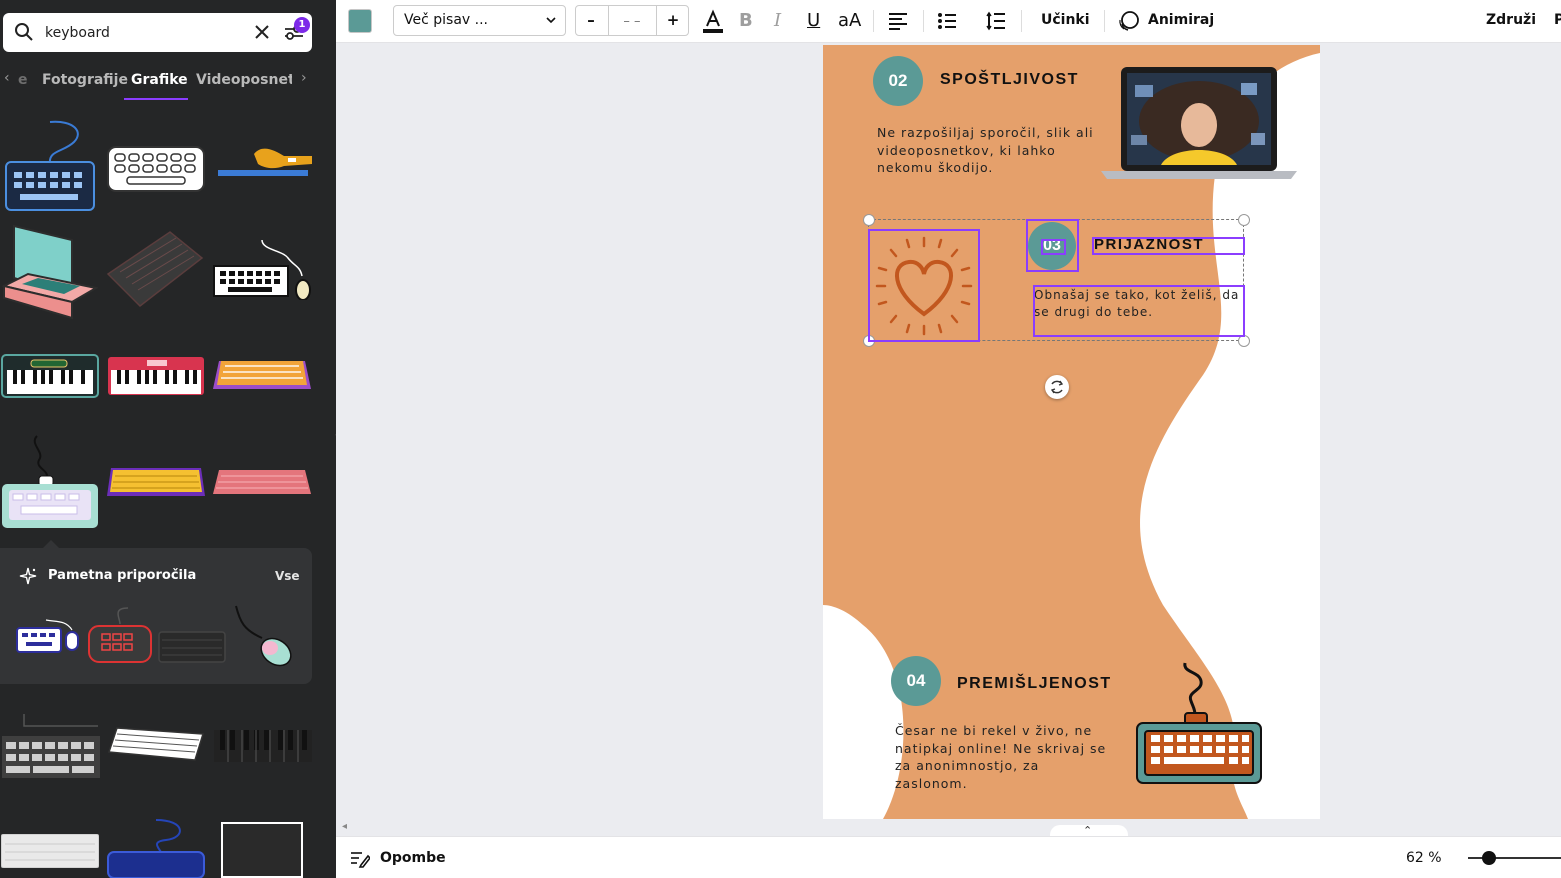 The width and height of the screenshot is (1561, 878). I want to click on text-color-button, so click(713, 22).